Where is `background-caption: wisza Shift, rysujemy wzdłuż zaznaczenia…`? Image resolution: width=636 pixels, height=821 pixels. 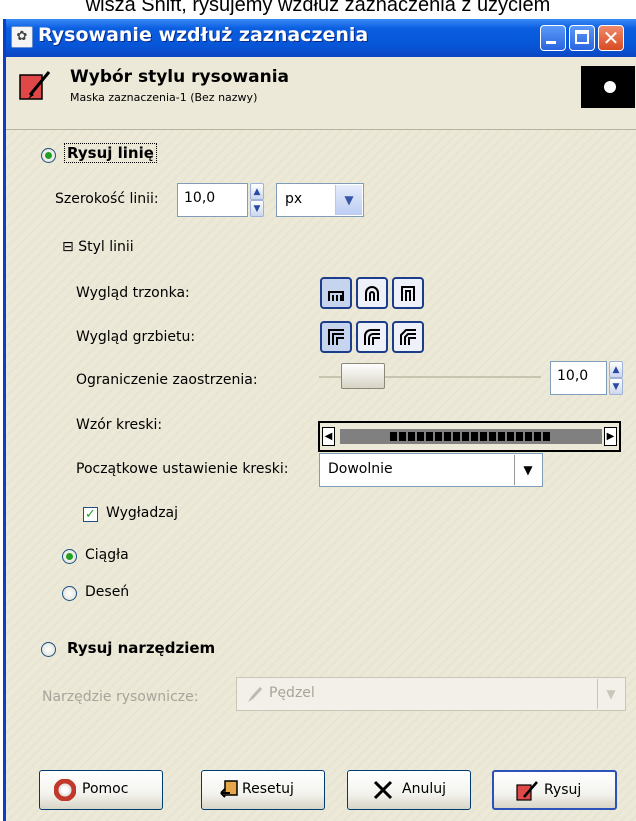 background-caption: wisza Shift, rysujemy wzdłuż zaznaczenia… is located at coordinates (318, 8).